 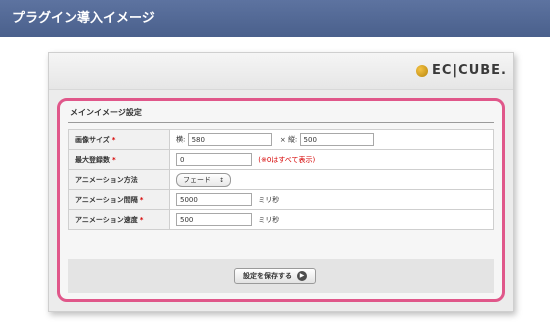 What do you see at coordinates (331, 199) in the screenshot?
I see `animation-interval-value-cell: 5000 ミリ秒` at bounding box center [331, 199].